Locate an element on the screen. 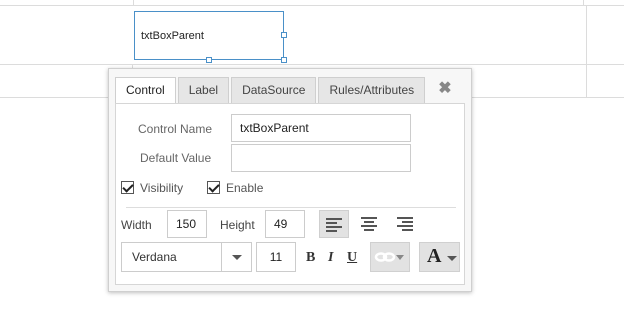 Image resolution: width=624 pixels, height=312 pixels. font-size-value: 11 is located at coordinates (276, 257).